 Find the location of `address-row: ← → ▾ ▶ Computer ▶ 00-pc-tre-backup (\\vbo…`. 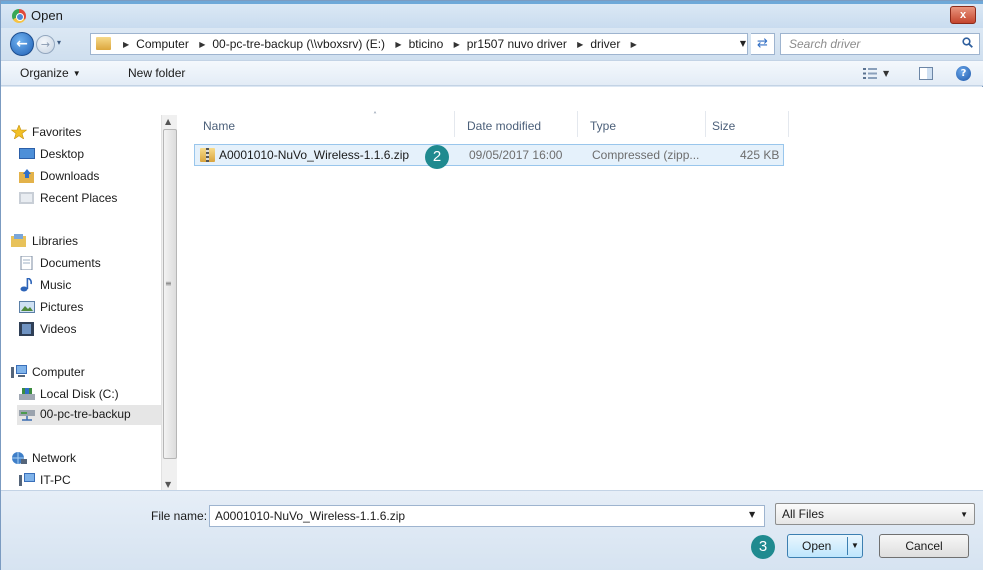

address-row: ← → ▾ ▶ Computer ▶ 00-pc-tre-backup (\\vbo… is located at coordinates (492, 44).